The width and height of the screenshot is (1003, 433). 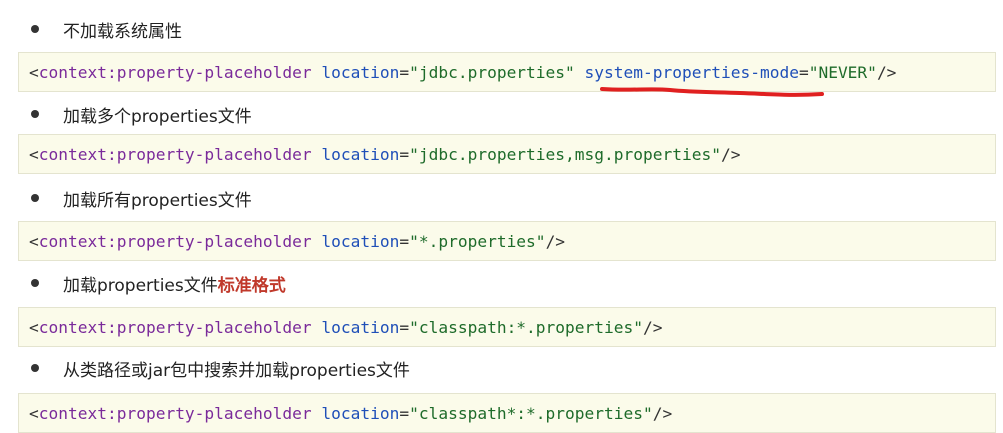 What do you see at coordinates (122, 31) in the screenshot?
I see `bullet-text: 不加载系统属性` at bounding box center [122, 31].